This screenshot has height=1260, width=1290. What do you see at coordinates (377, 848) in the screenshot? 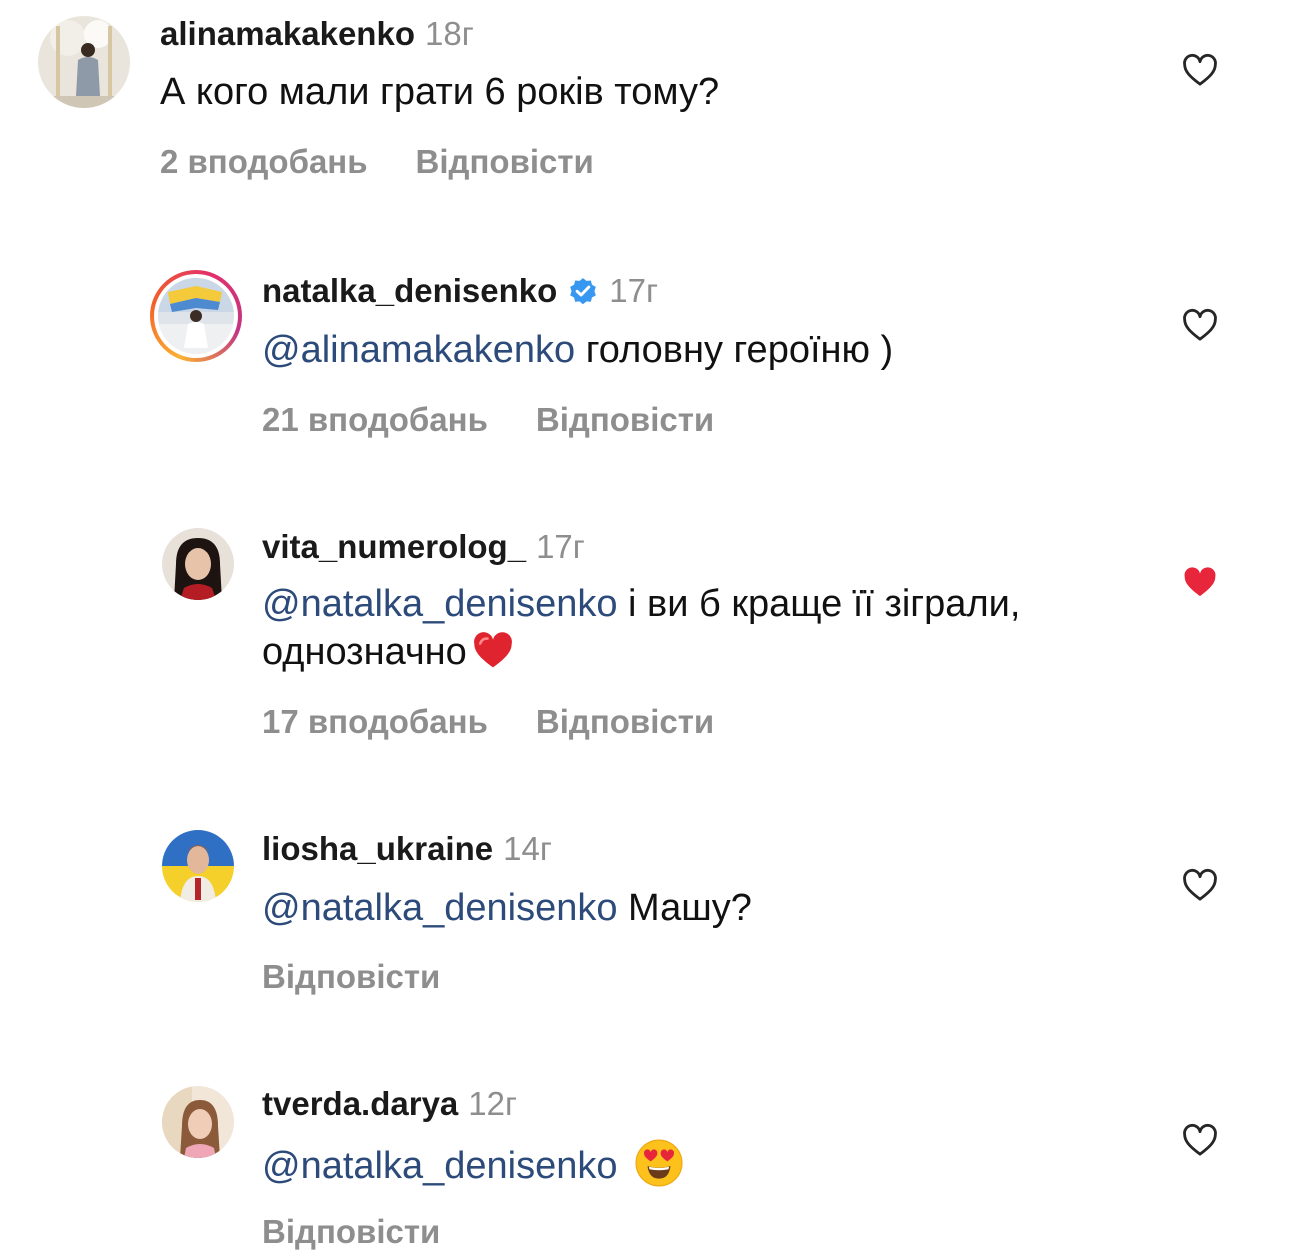
I see `username: liosha_ukraine` at bounding box center [377, 848].